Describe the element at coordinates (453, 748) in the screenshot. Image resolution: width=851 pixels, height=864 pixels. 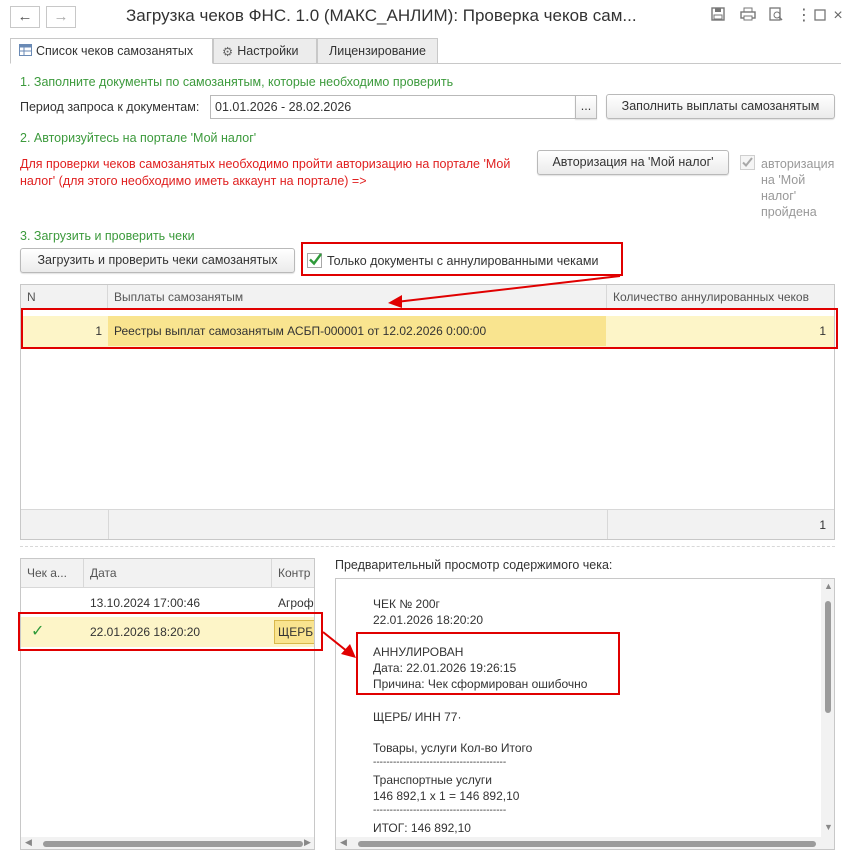
I see `preview-line: Товары, услуги Кол-во Итого` at that location.